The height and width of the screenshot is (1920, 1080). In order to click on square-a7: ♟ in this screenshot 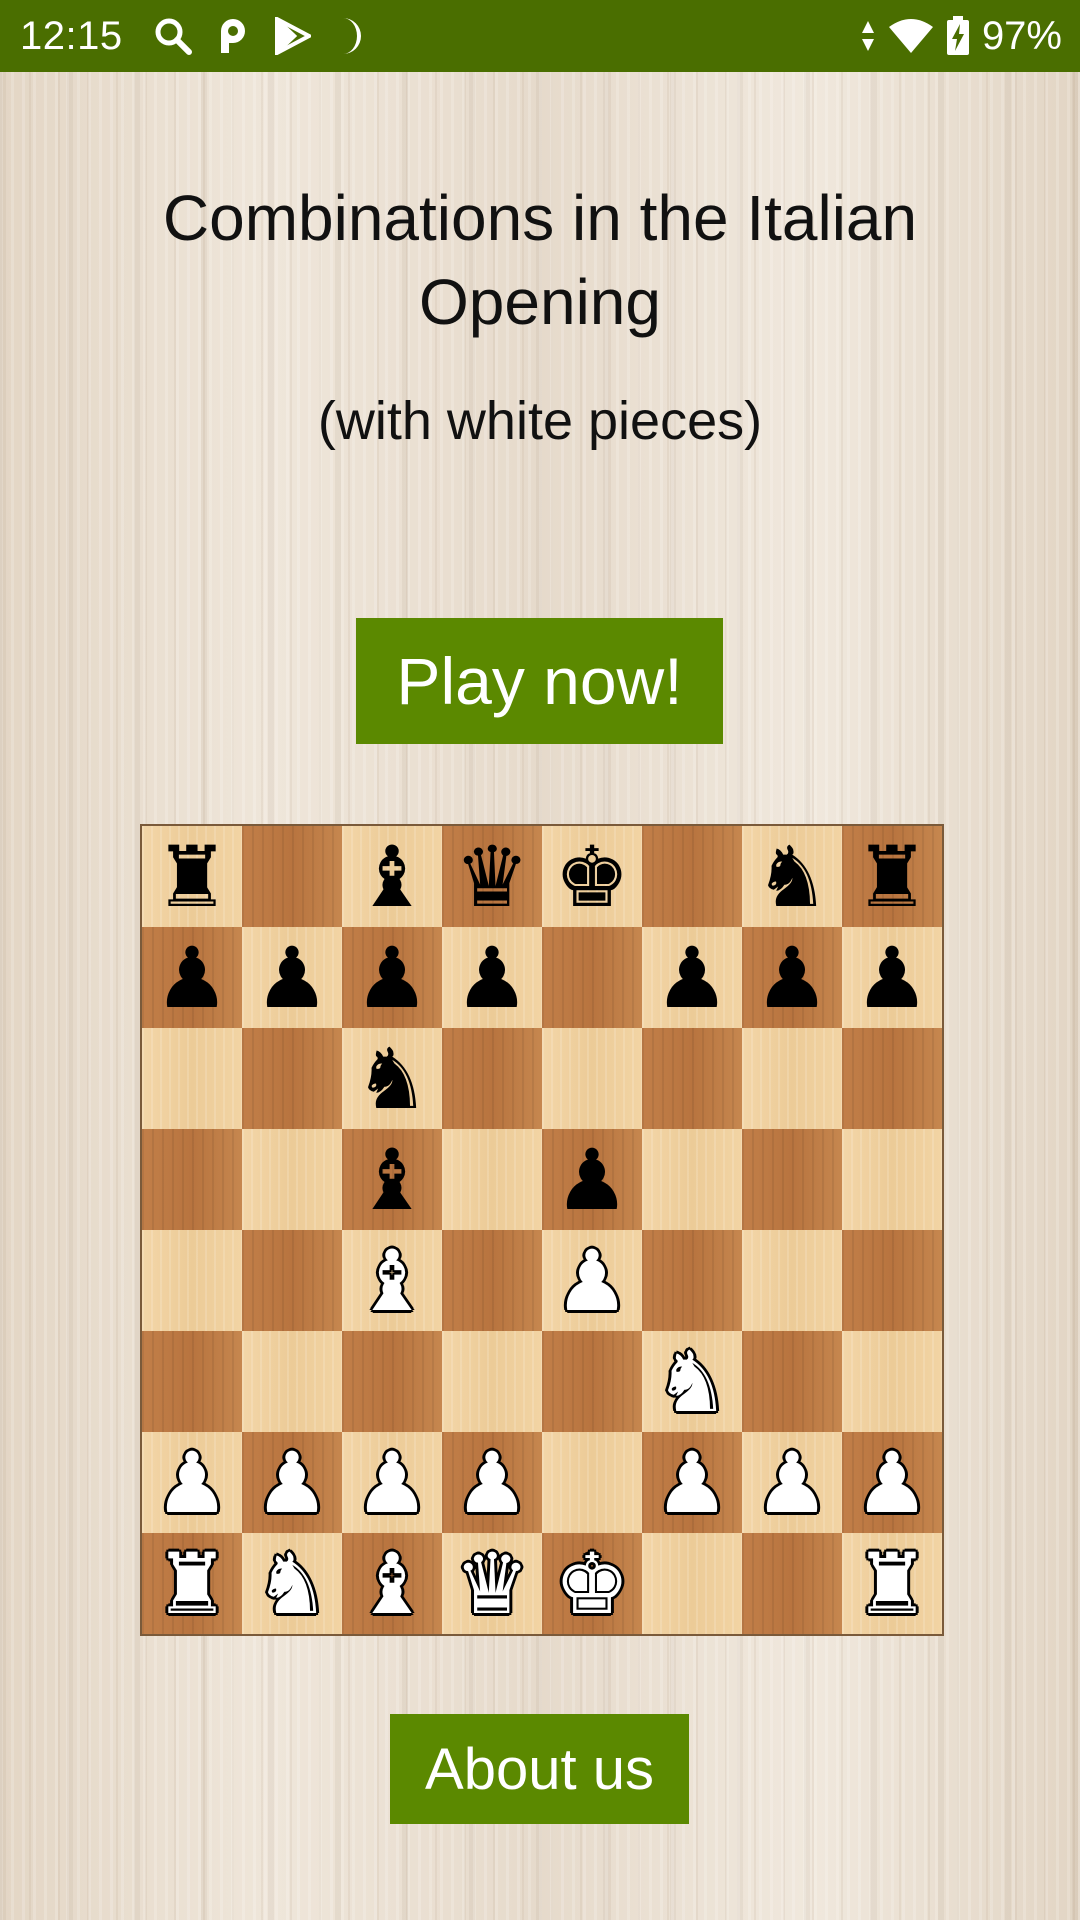, I will do `click(192, 977)`.